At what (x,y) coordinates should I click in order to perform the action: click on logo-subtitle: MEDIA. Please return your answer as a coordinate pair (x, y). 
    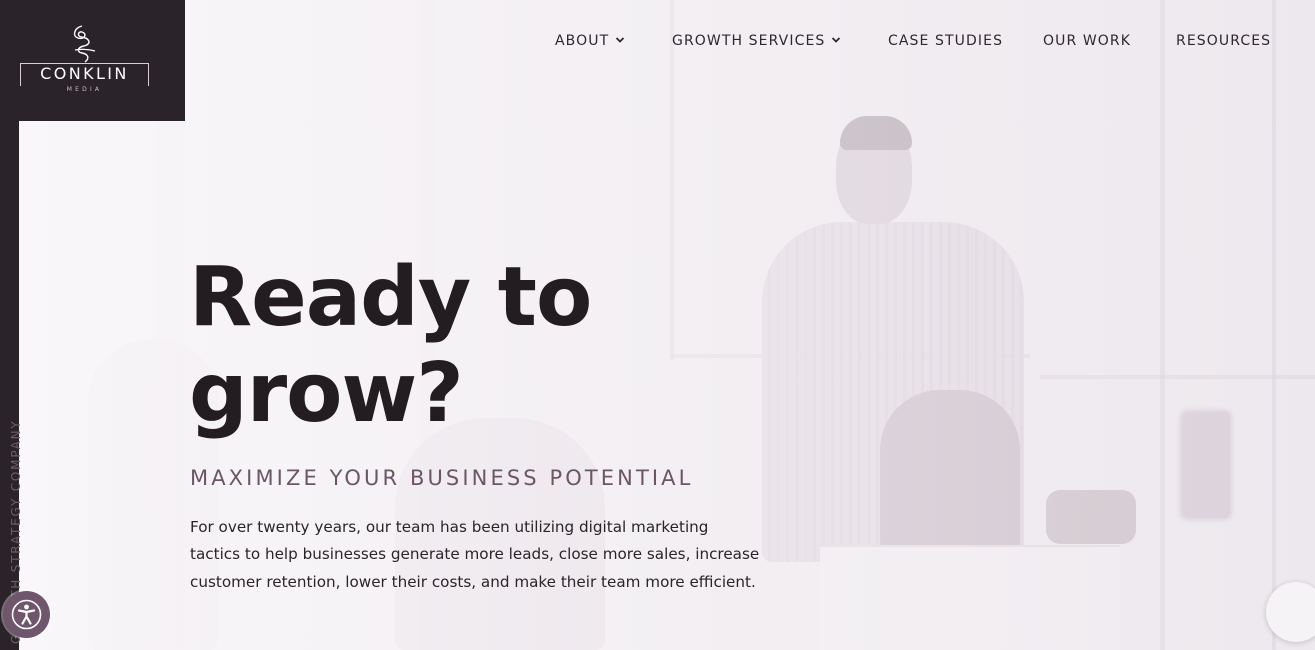
    Looking at the image, I should click on (84, 90).